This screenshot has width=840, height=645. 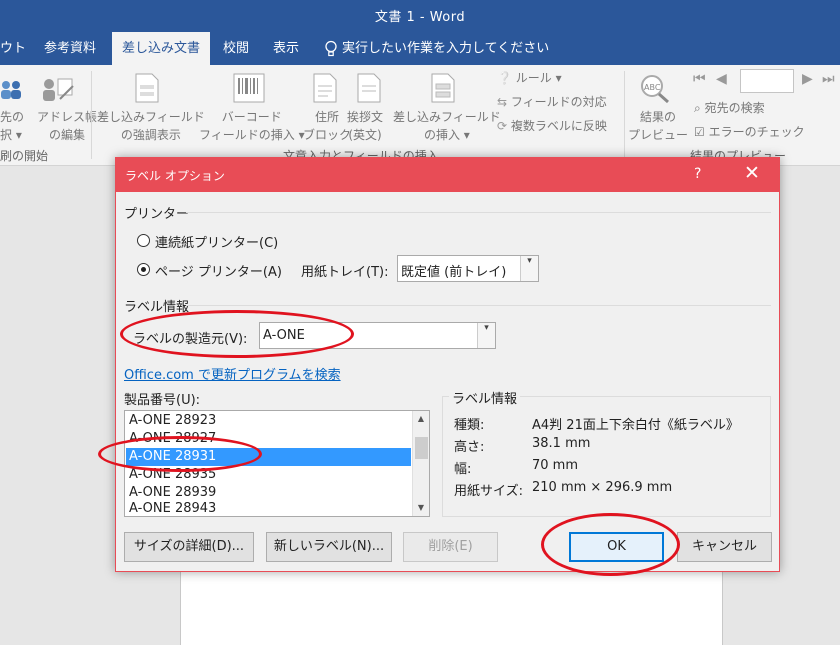 What do you see at coordinates (658, 135) in the screenshot?
I see `preview-label-2: プレビュー` at bounding box center [658, 135].